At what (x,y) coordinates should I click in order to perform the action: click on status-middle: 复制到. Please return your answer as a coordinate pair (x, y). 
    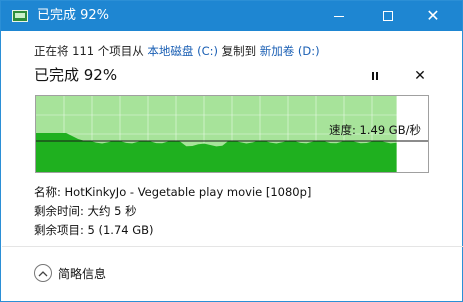
    Looking at the image, I should click on (239, 51).